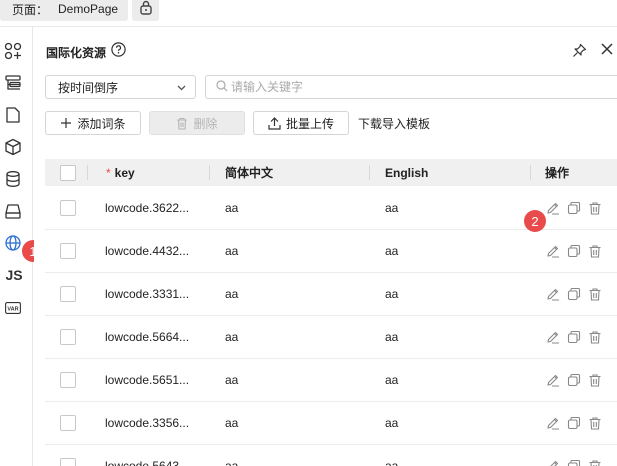 The width and height of the screenshot is (617, 466). Describe the element at coordinates (76, 53) in the screenshot. I see `panel-title: 国际化资源` at that location.